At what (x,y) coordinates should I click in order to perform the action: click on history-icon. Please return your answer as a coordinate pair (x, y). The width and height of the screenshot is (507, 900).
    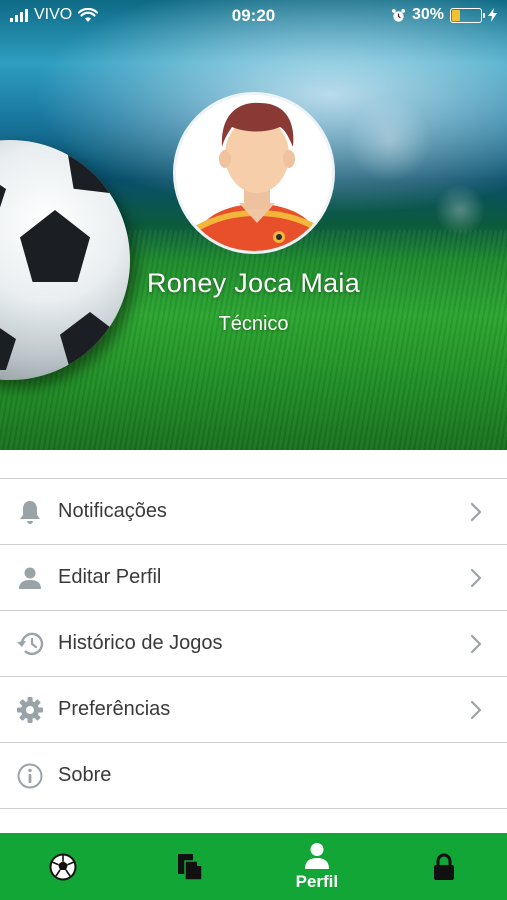
    Looking at the image, I should click on (30, 644).